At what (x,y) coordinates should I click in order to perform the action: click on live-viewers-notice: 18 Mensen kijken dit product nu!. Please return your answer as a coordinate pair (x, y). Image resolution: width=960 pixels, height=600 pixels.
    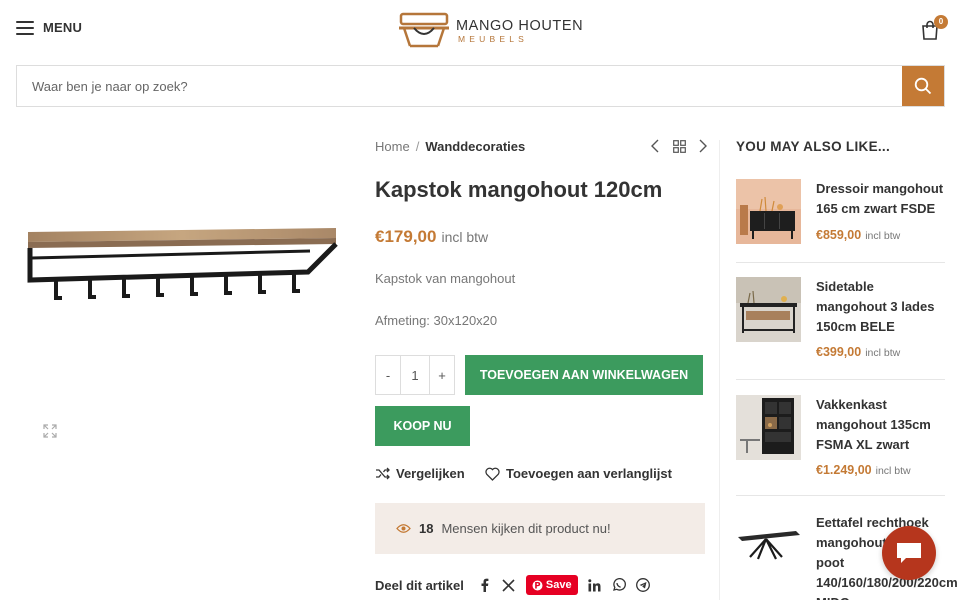
    Looking at the image, I should click on (540, 528).